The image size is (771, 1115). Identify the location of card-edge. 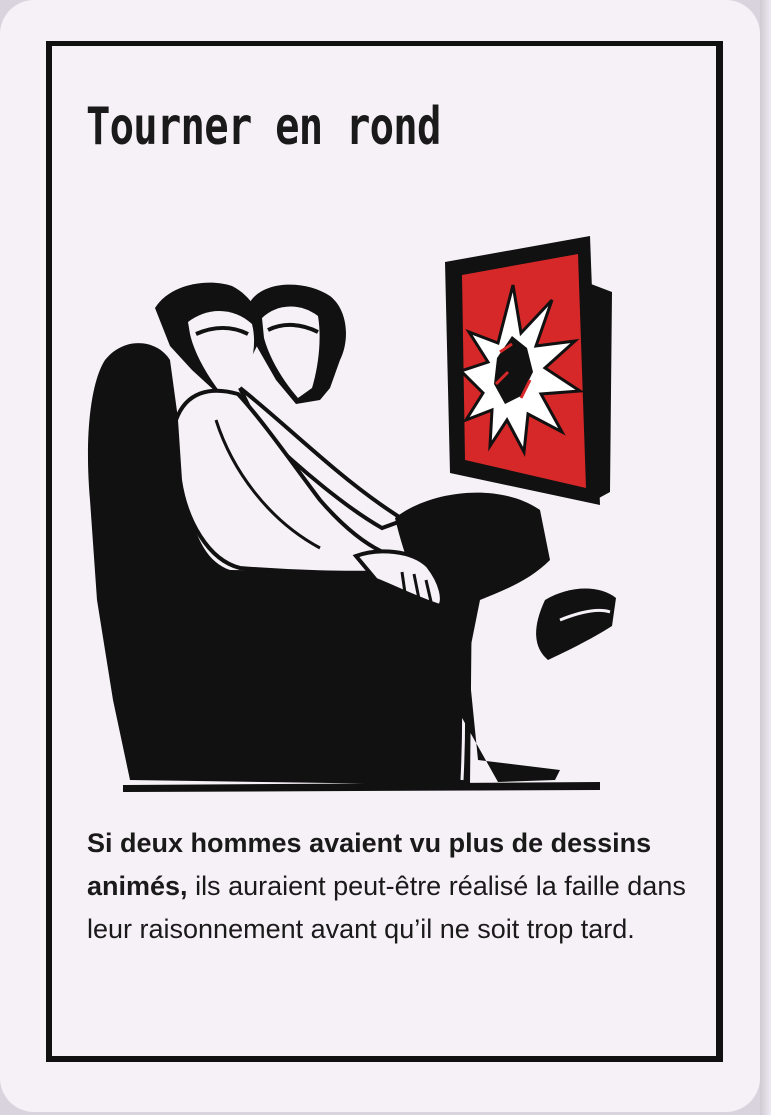
(765, 557).